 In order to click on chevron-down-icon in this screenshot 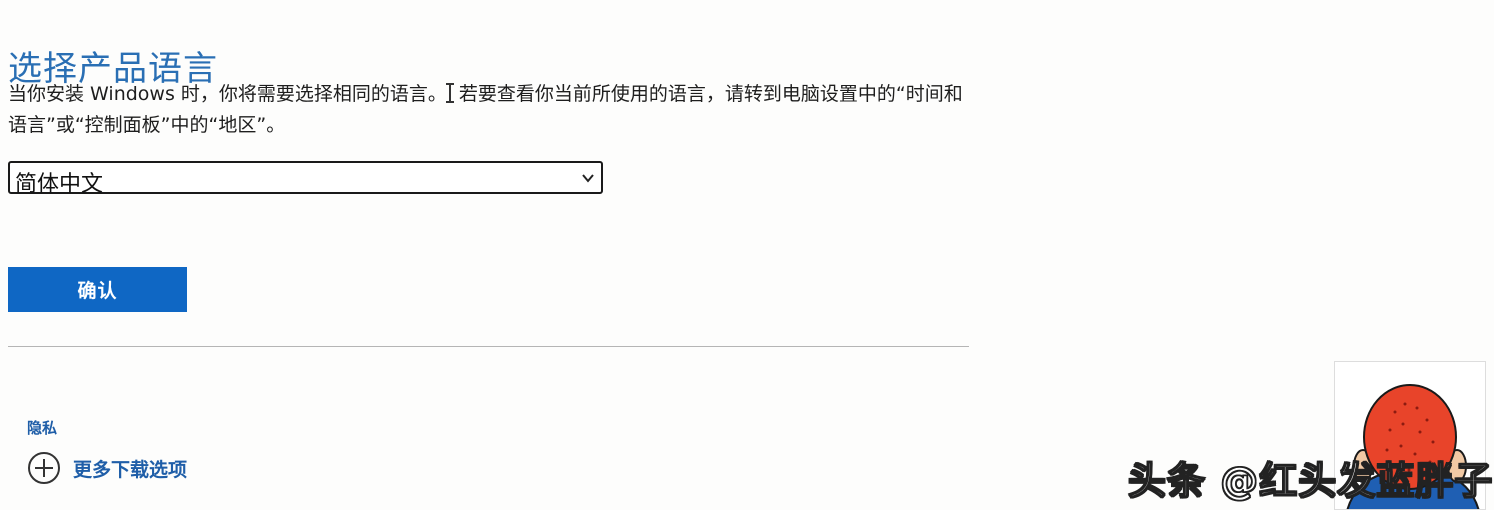, I will do `click(588, 178)`.